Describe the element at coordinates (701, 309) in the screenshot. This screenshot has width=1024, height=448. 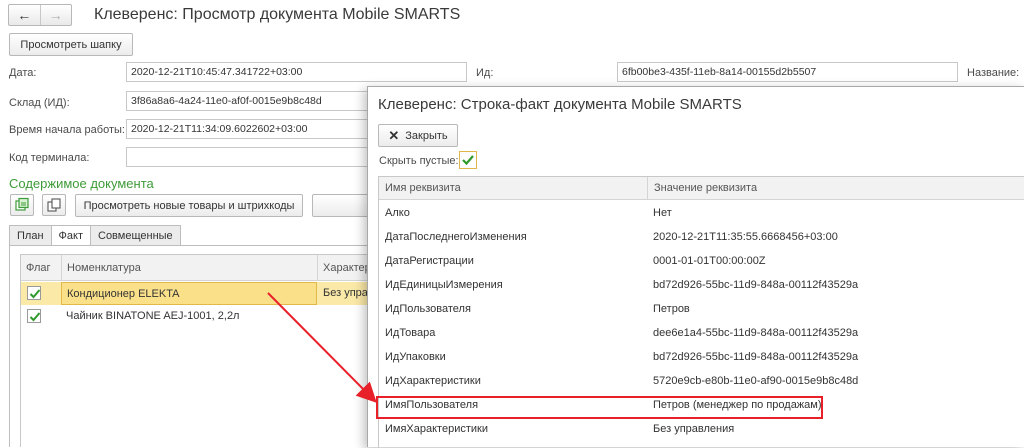
I see `table-row: ИдПользователя Петров` at that location.